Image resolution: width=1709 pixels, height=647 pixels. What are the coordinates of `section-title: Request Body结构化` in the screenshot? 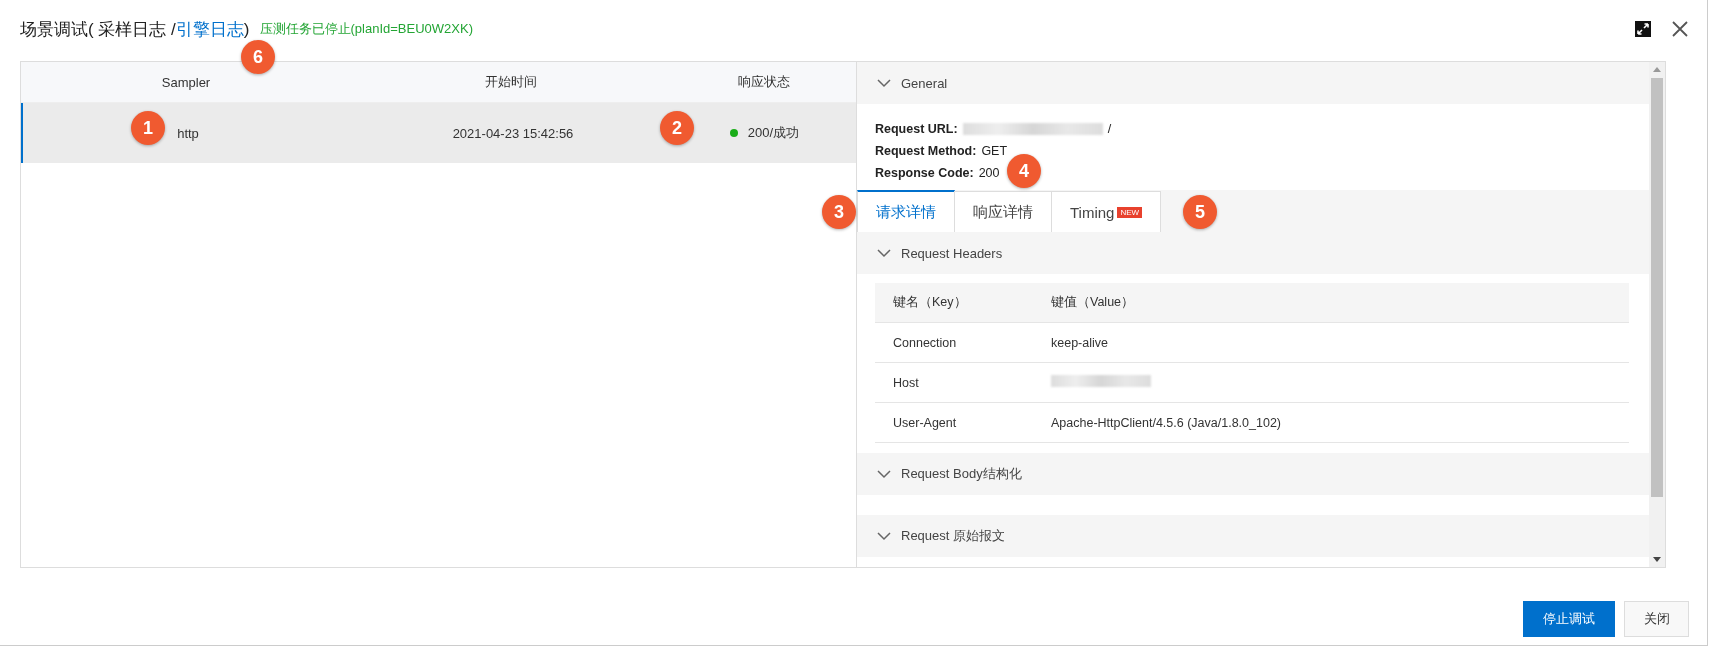 It's located at (961, 474).